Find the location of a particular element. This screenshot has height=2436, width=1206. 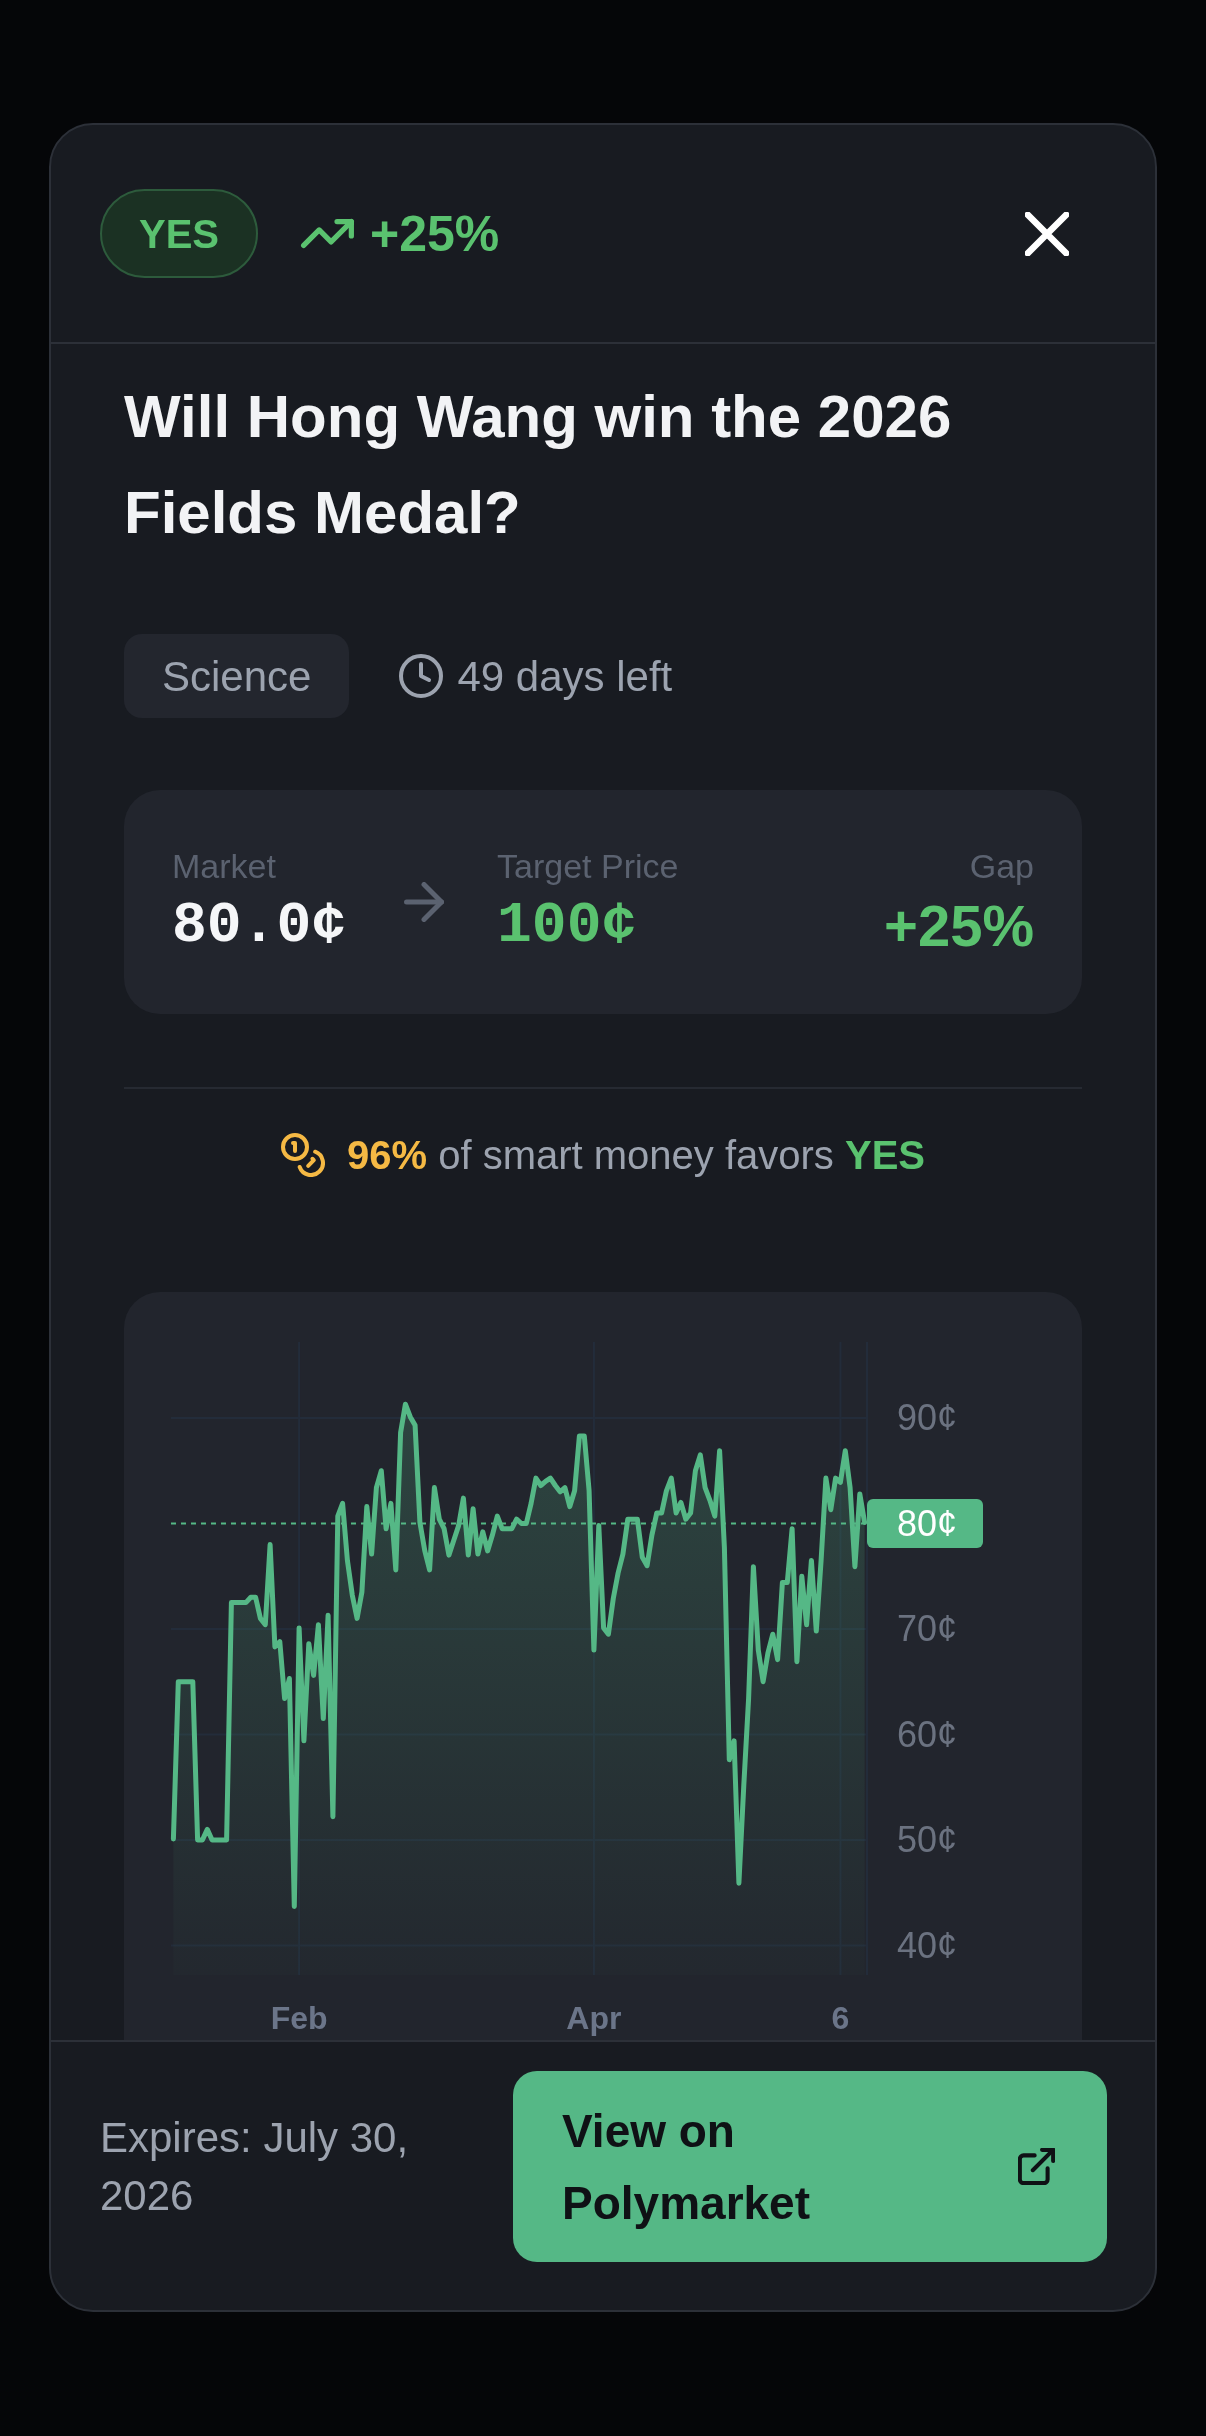

x-axis-label: 6 is located at coordinates (840, 2018).